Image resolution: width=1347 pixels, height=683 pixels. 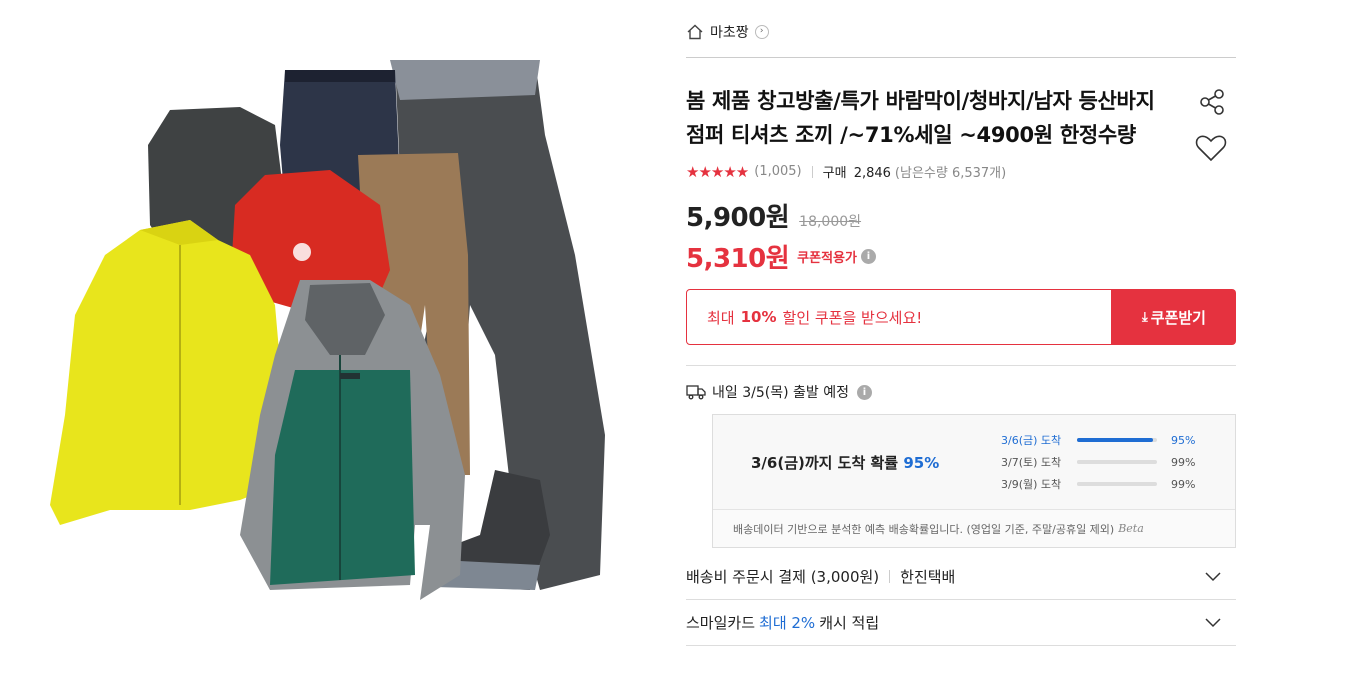 I want to click on price-row: 5,900원 18,000원, so click(x=961, y=215).